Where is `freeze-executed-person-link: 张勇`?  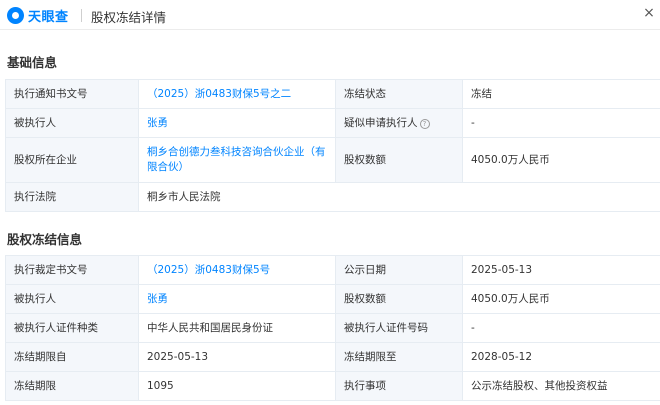 freeze-executed-person-link: 张勇 is located at coordinates (237, 299).